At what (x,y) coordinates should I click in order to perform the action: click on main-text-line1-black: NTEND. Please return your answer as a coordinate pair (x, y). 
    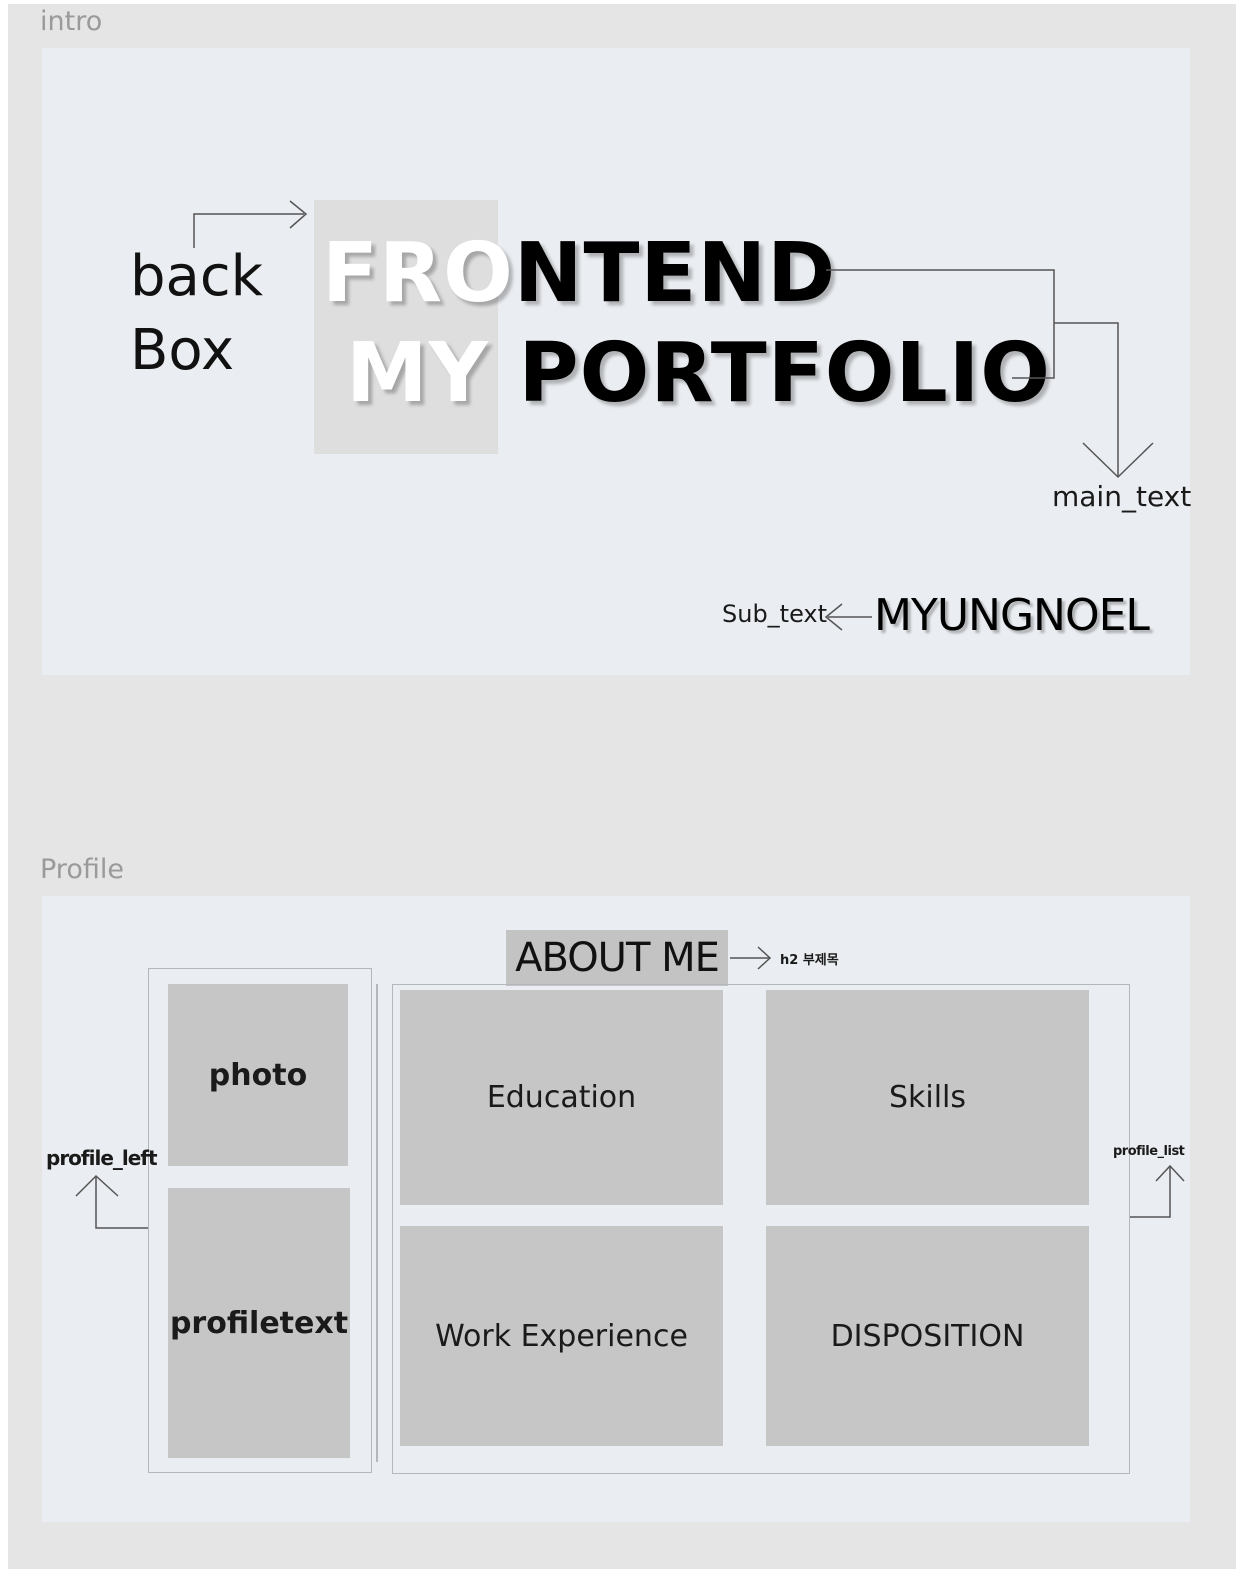
    Looking at the image, I should click on (675, 273).